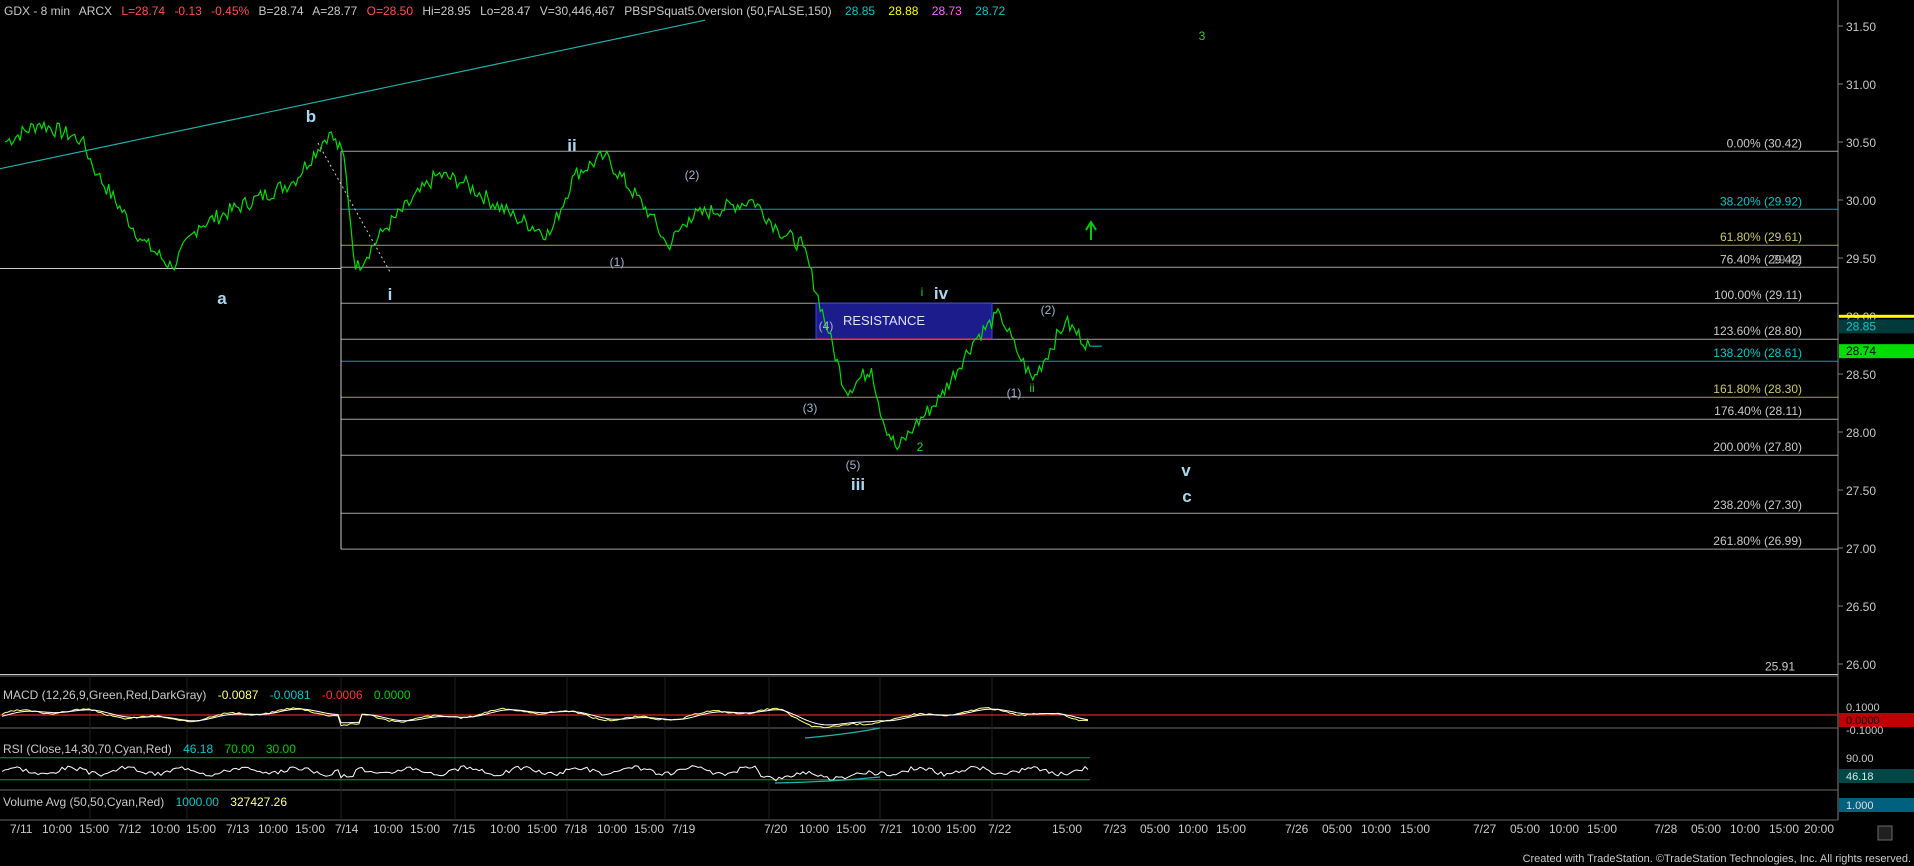 The height and width of the screenshot is (866, 1914). What do you see at coordinates (188, 11) in the screenshot?
I see `net-change: -0.13` at bounding box center [188, 11].